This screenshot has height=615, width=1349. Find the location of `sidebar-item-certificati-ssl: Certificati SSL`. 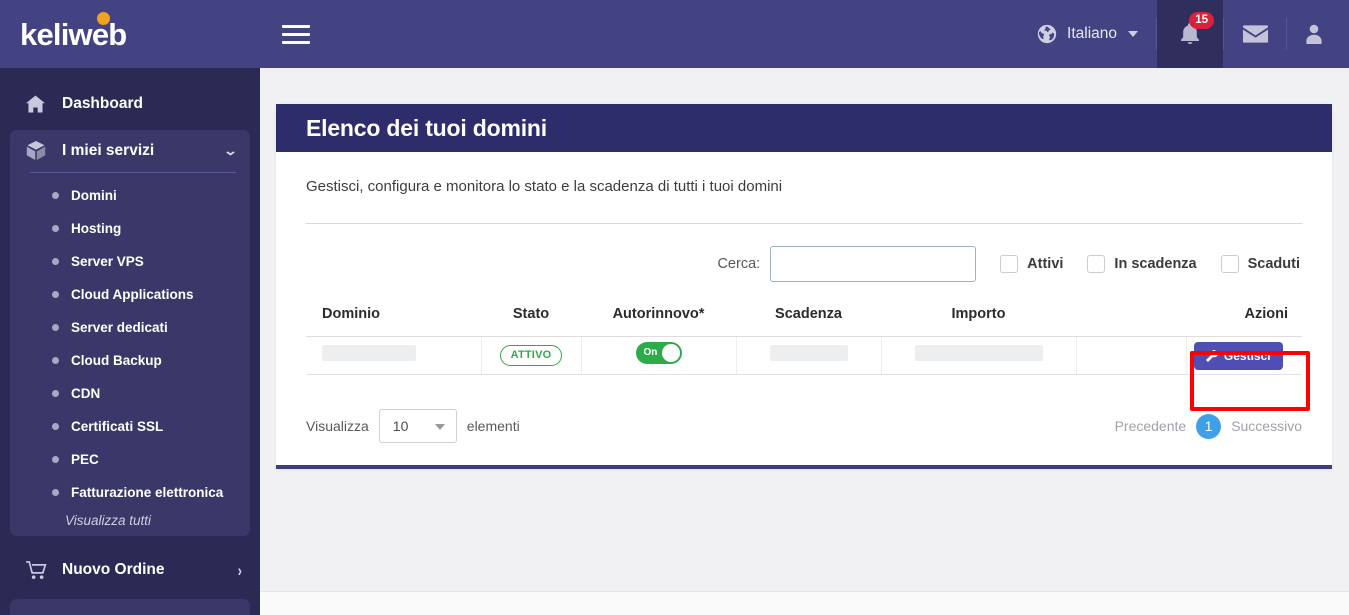

sidebar-item-certificati-ssl: Certificati SSL is located at coordinates (130, 426).